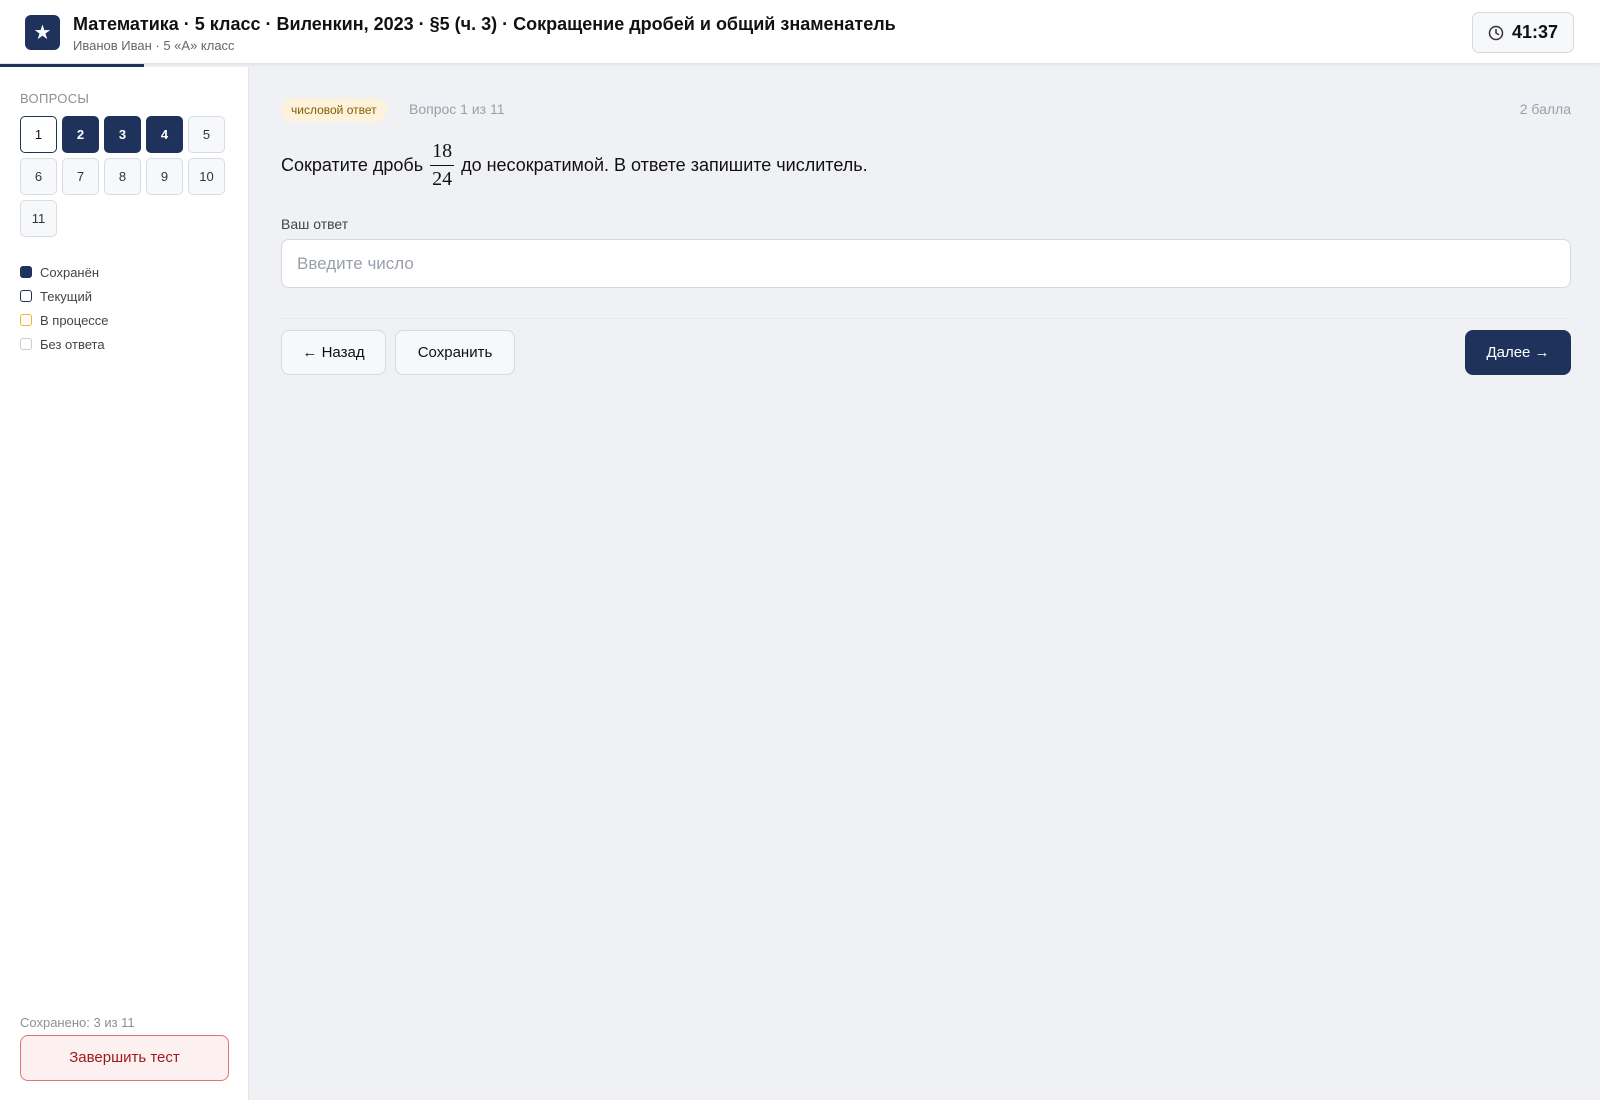  Describe the element at coordinates (72, 344) in the screenshot. I see `legend-no-answer-label: Без ответа` at that location.